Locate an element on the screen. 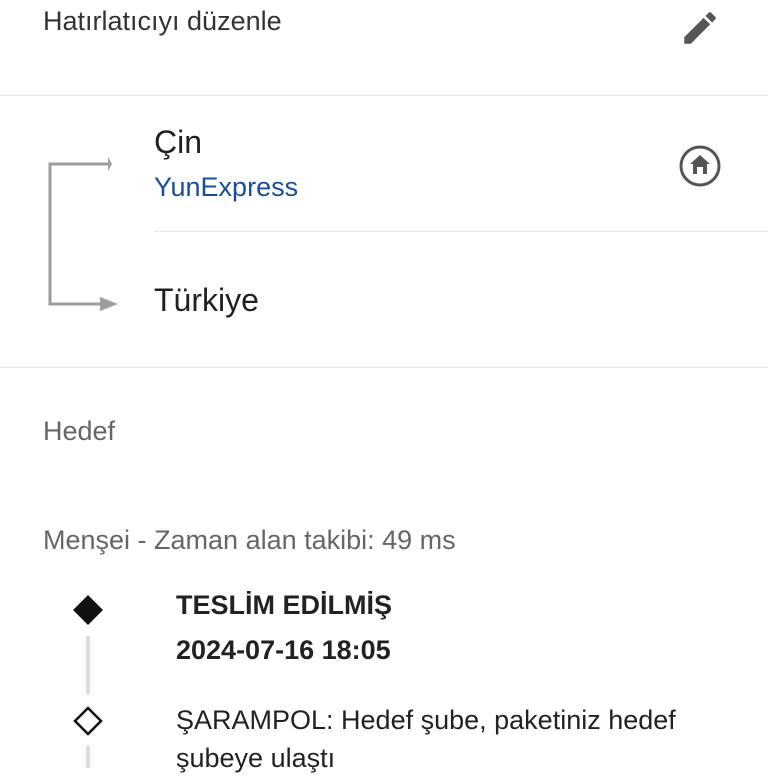  header-divider is located at coordinates (384, 95).